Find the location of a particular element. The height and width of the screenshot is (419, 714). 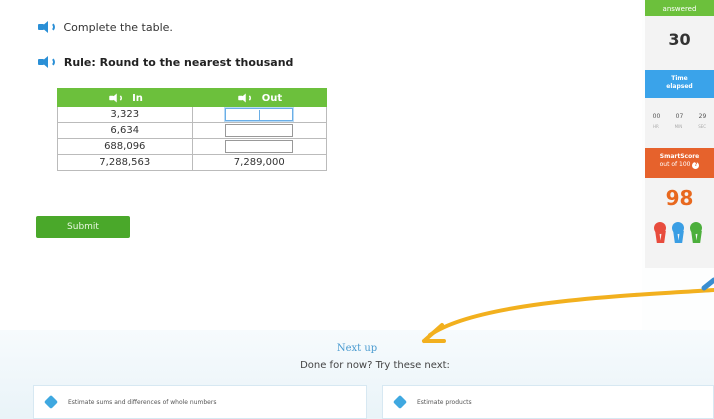

award-ribbons is located at coordinates (678, 233).